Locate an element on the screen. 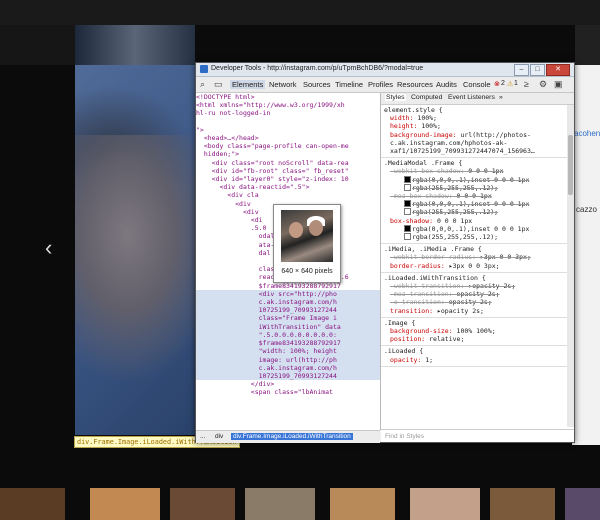  dom-line: <span class="lbAnimat is located at coordinates (288, 392).